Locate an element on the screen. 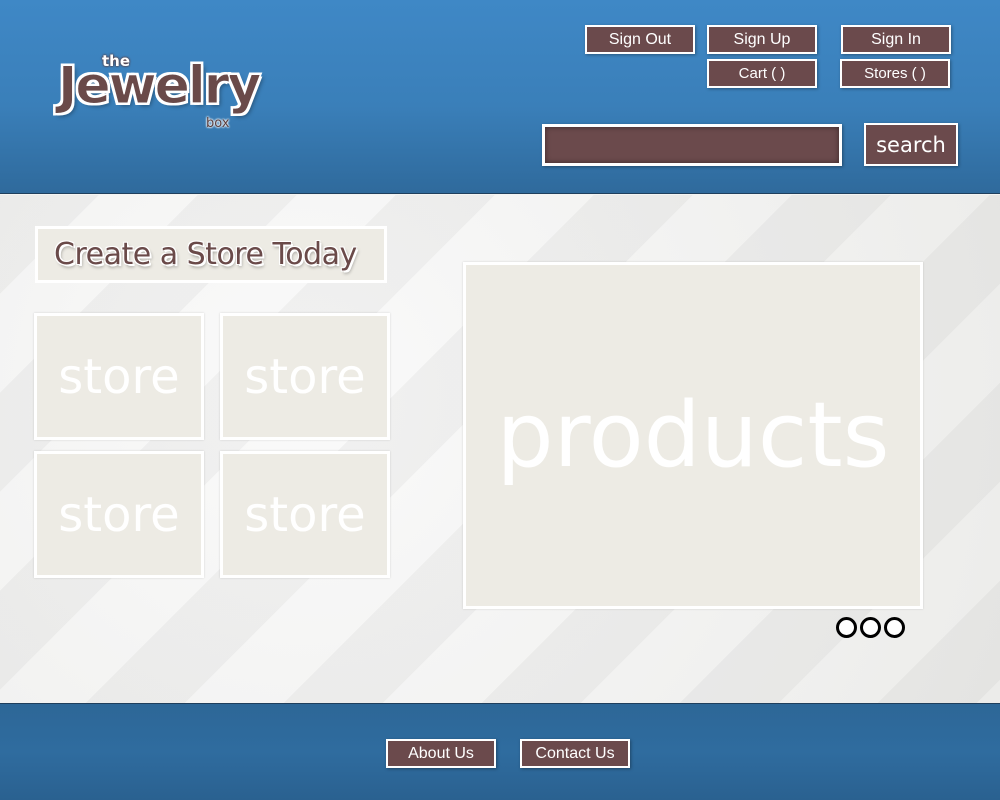 This screenshot has width=1000, height=800. contact-us-button: Contact Us is located at coordinates (575, 753).